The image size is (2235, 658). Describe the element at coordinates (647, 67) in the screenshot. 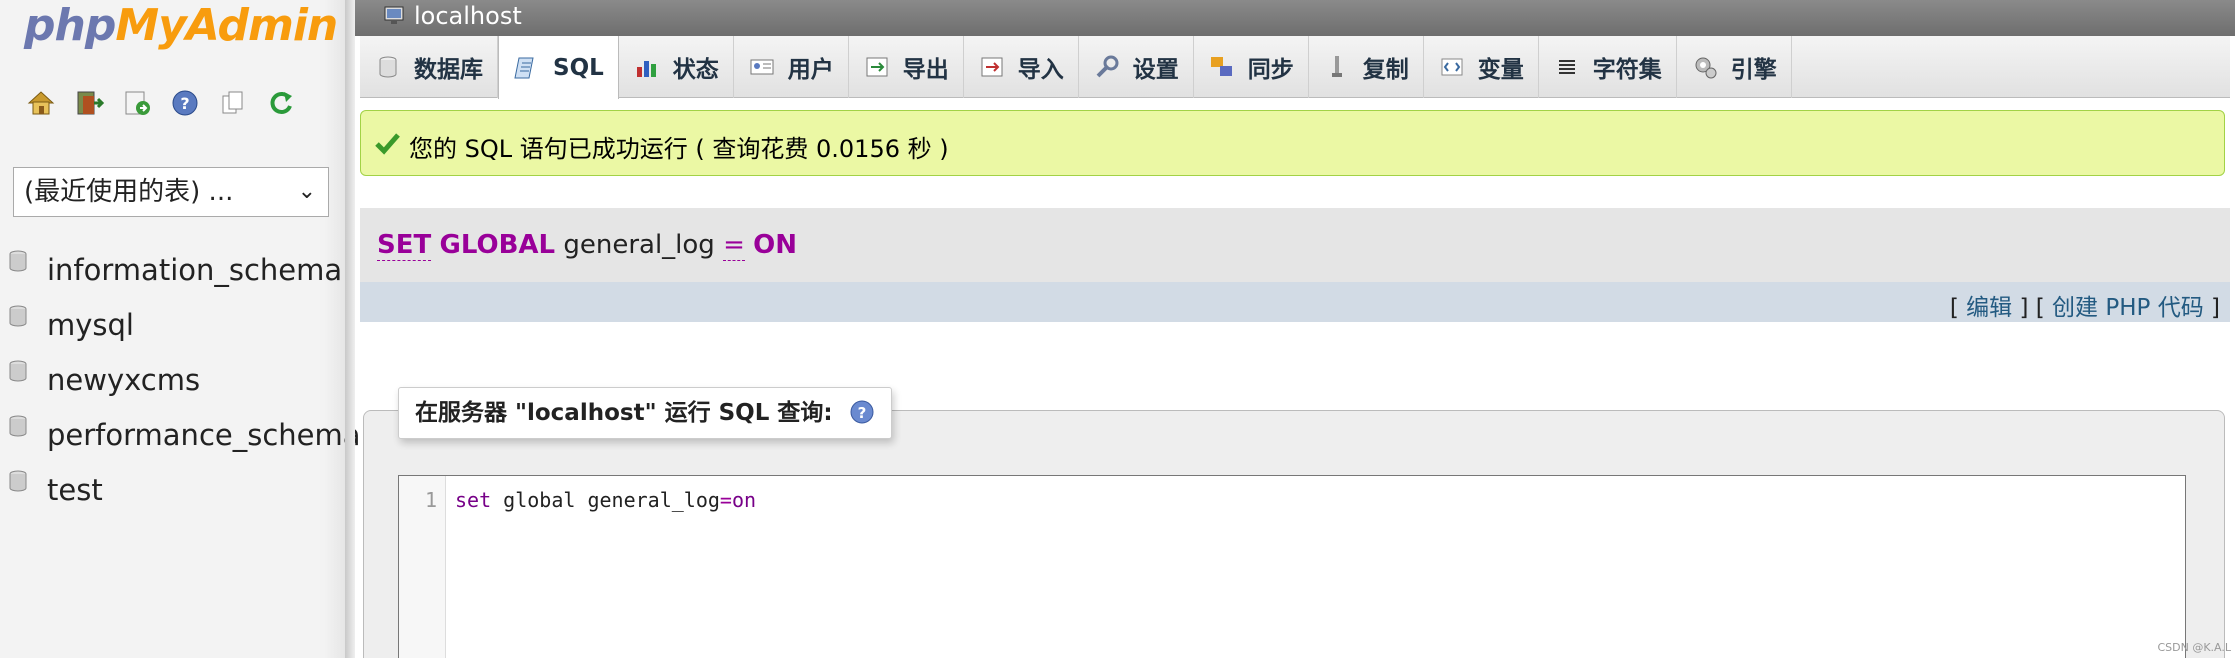

I see `status-icon` at that location.